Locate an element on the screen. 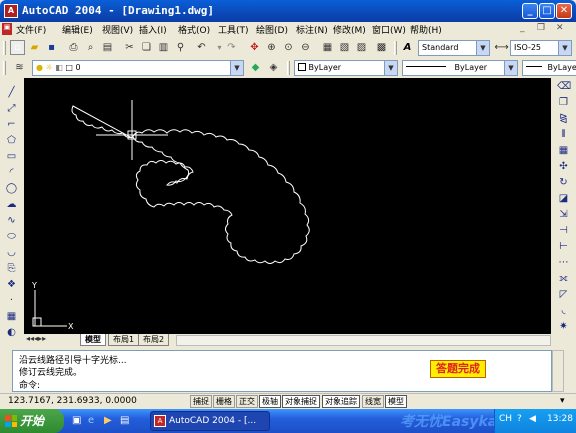 The height and width of the screenshot is (433, 576). lineweight-select: ByLayer is located at coordinates (549, 68).